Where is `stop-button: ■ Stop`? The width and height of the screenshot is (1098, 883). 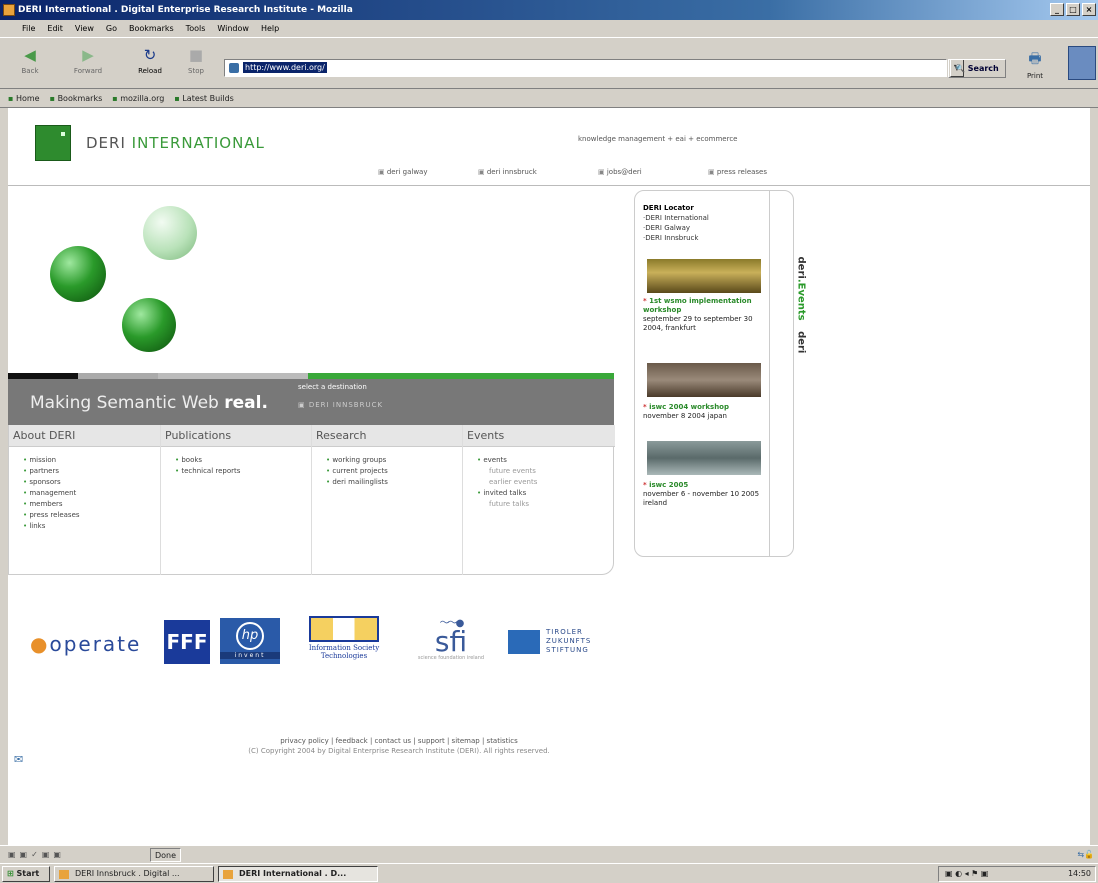
stop-button: ■ Stop is located at coordinates (196, 63).